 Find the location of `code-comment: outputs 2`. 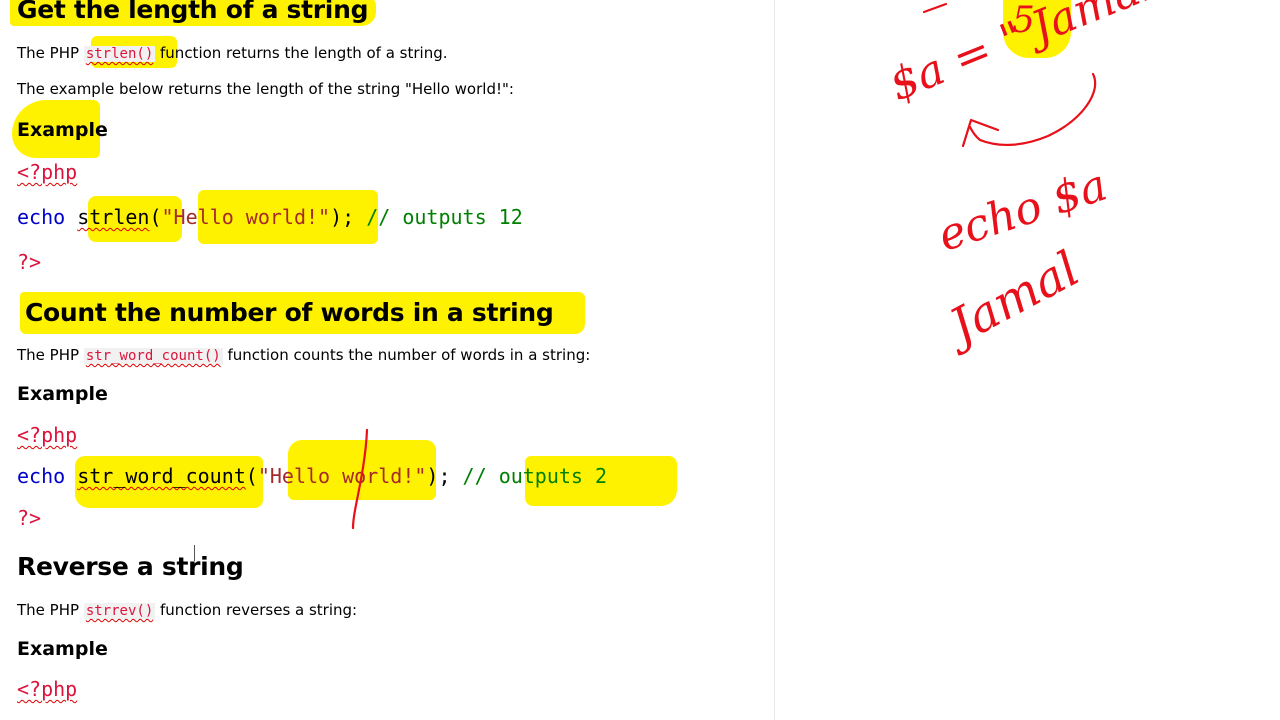

code-comment: outputs 2 is located at coordinates (553, 476).